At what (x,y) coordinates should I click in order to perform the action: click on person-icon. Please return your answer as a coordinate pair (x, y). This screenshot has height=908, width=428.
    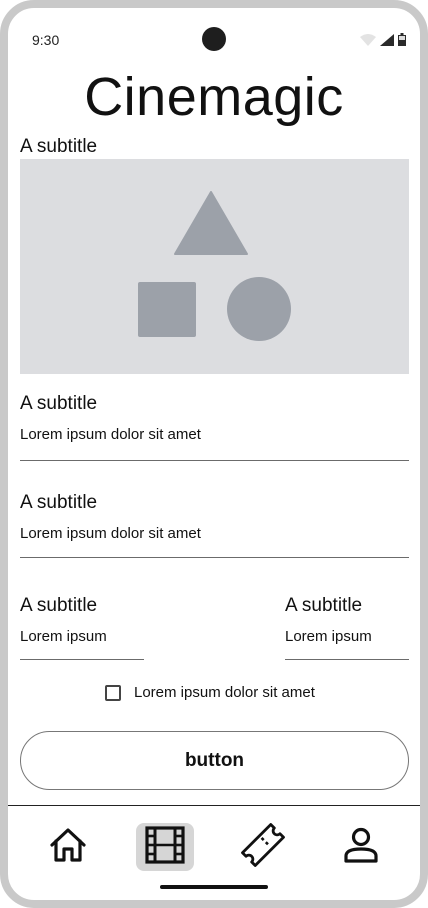
    Looking at the image, I should click on (361, 847).